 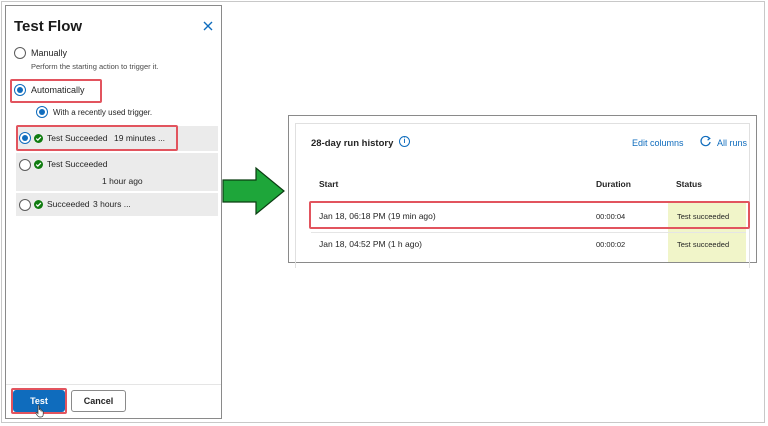 I want to click on run-2-status: Test Succeeded, so click(x=77, y=164).